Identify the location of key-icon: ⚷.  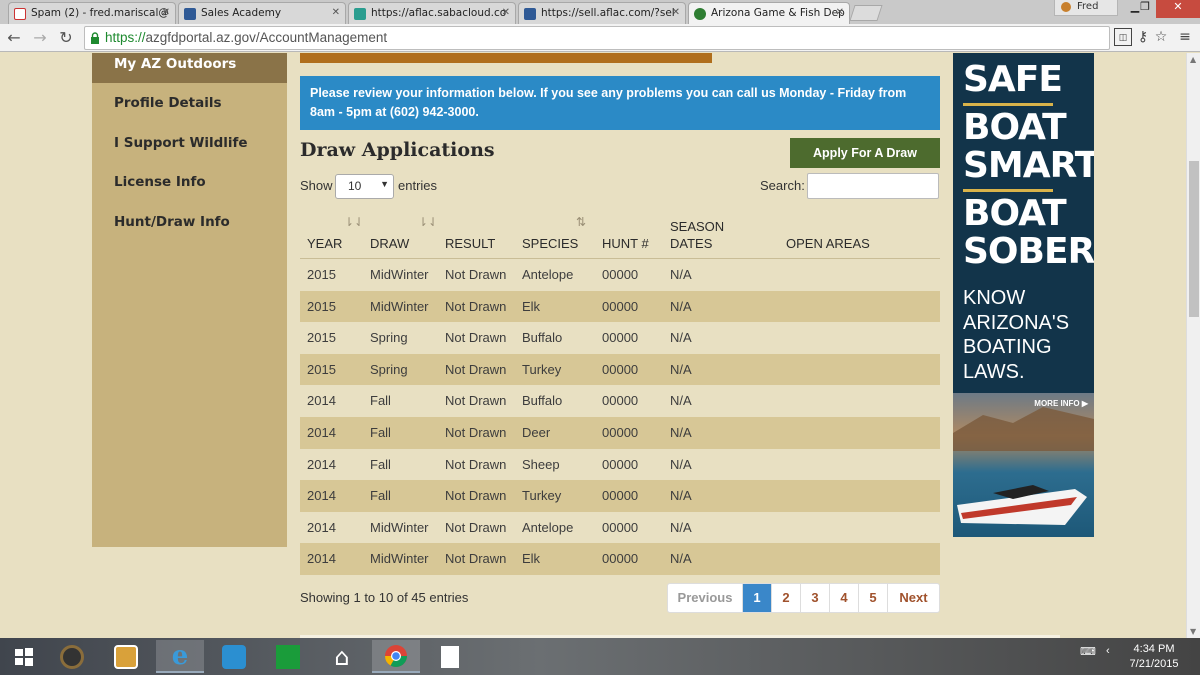
(1143, 37).